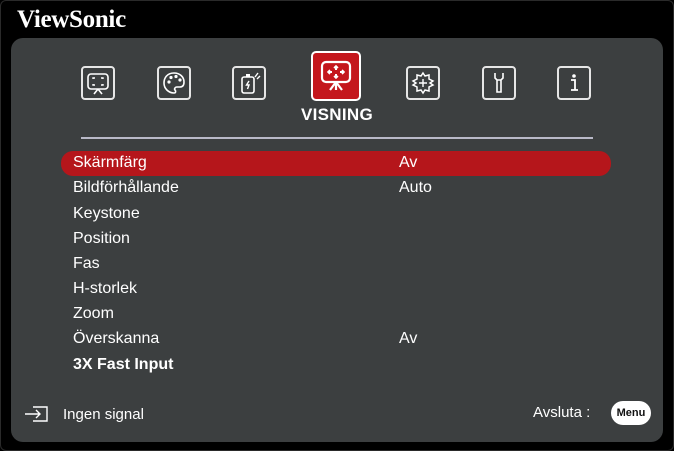 This screenshot has width=674, height=451. I want to click on tab-display, so click(336, 76).